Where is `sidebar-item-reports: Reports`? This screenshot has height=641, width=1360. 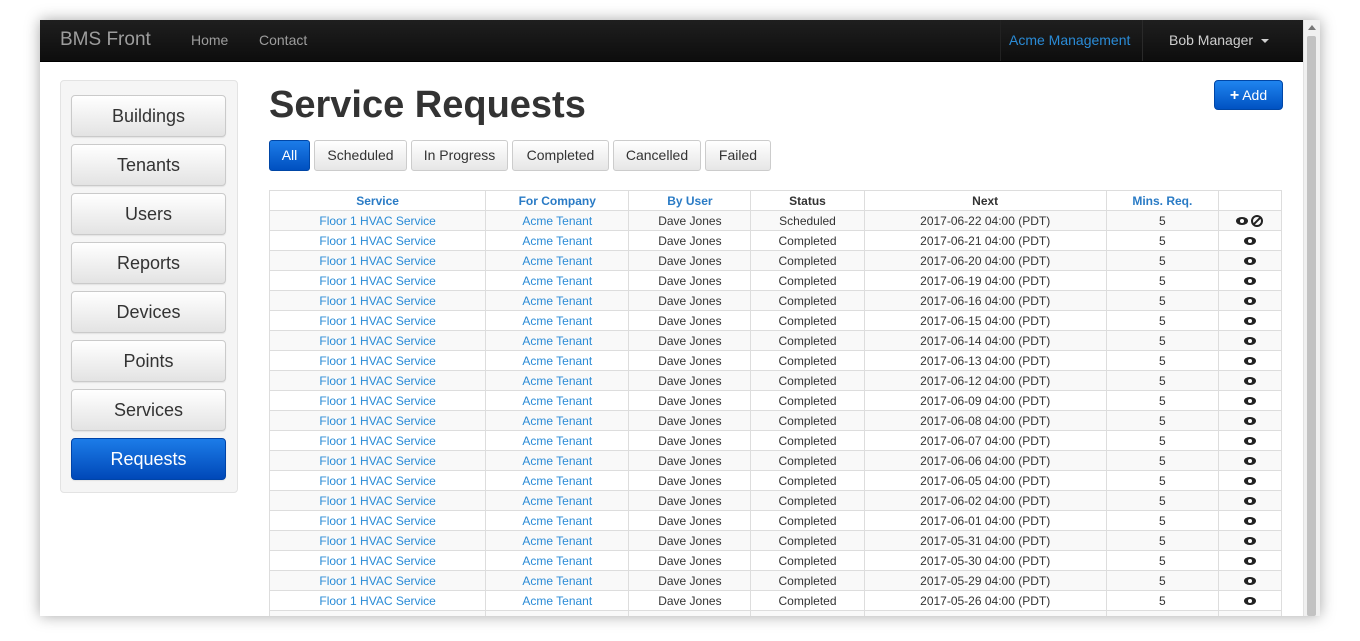 sidebar-item-reports: Reports is located at coordinates (148, 263).